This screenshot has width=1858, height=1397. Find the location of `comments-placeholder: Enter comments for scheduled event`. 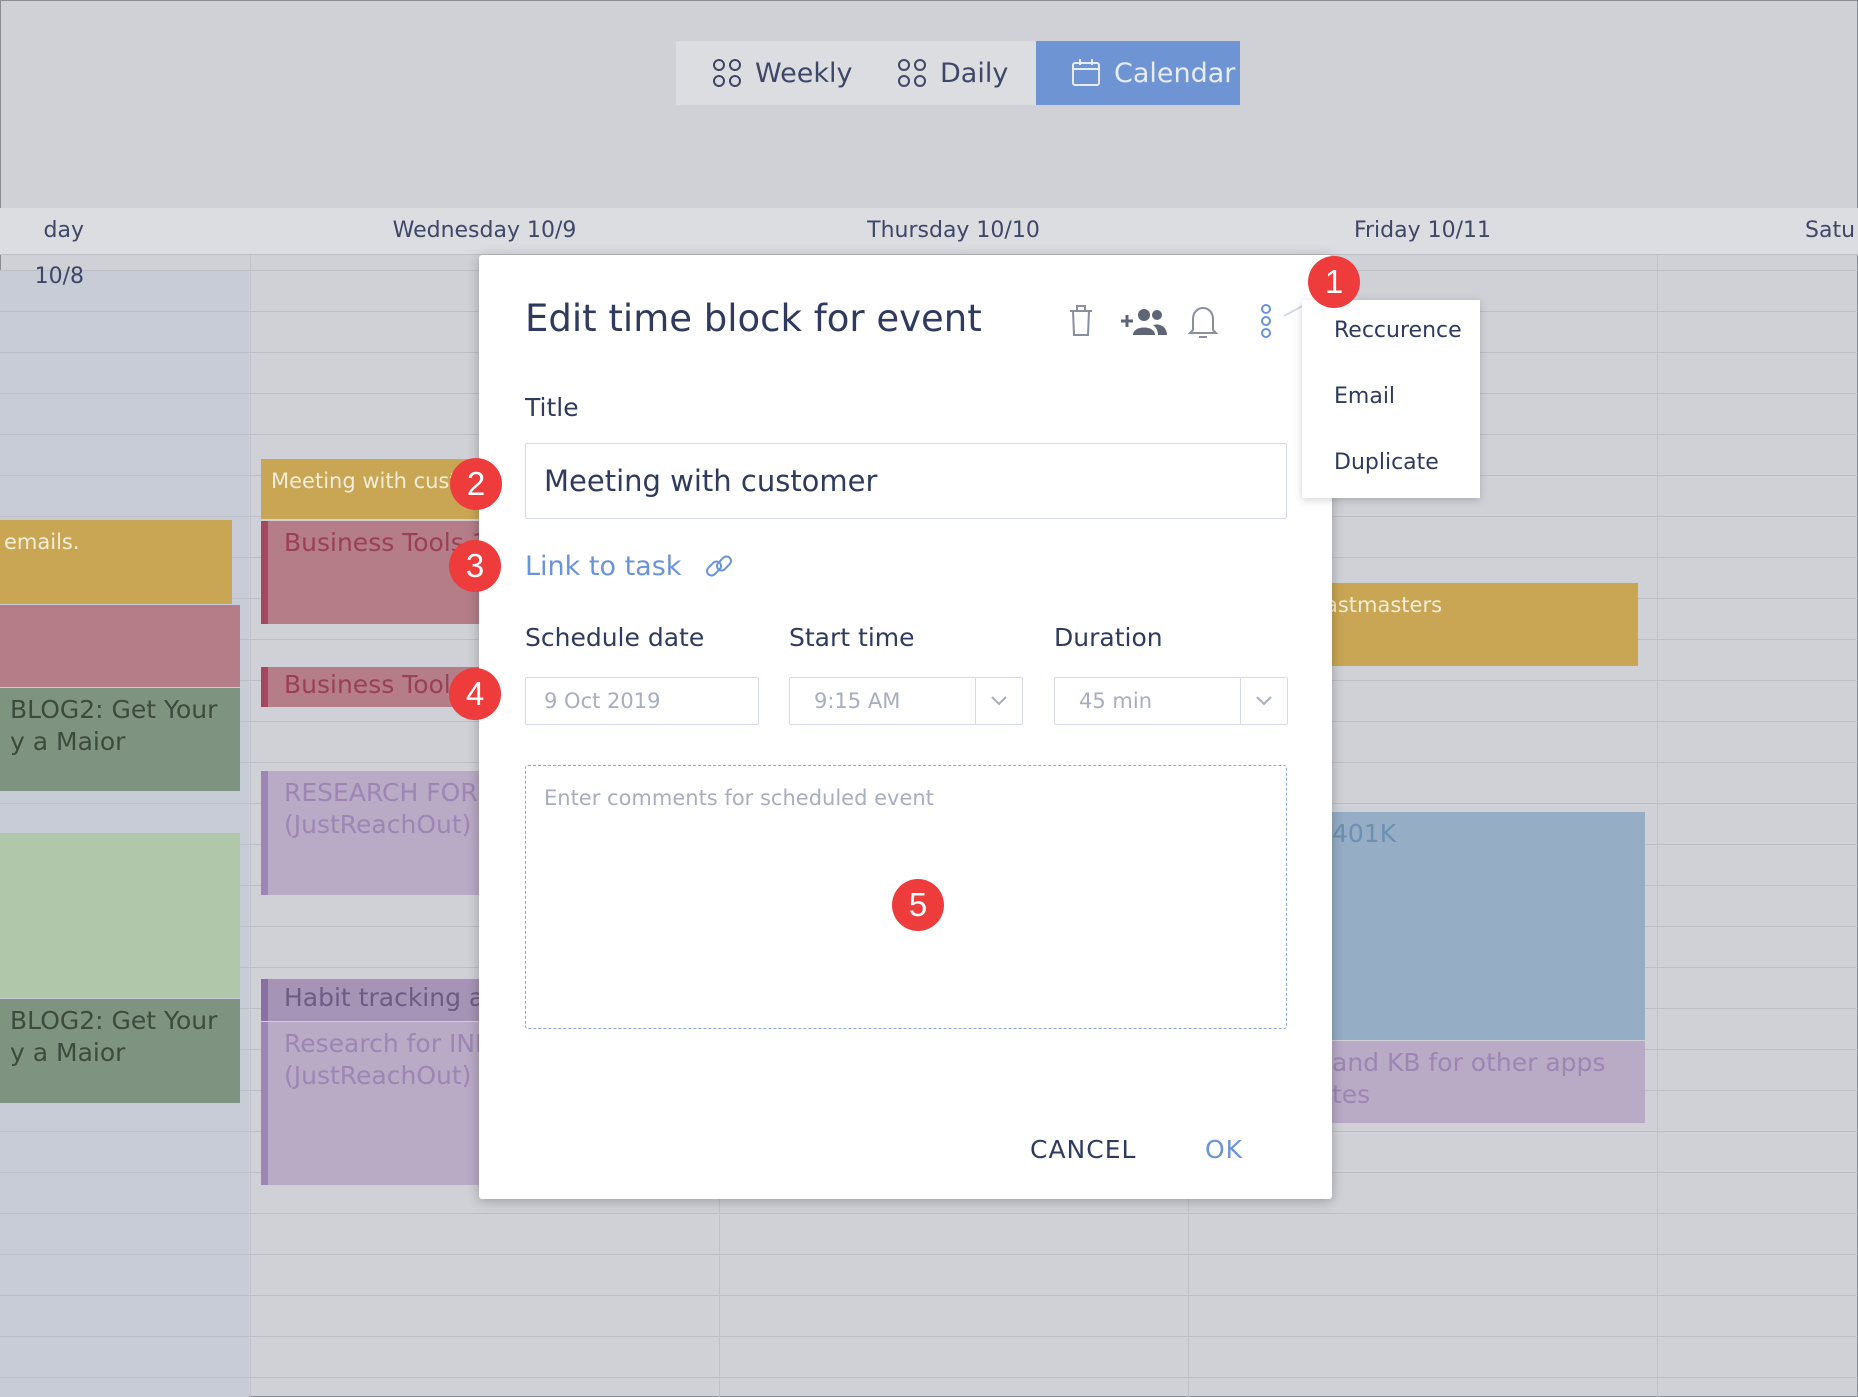

comments-placeholder: Enter comments for scheduled event is located at coordinates (739, 798).